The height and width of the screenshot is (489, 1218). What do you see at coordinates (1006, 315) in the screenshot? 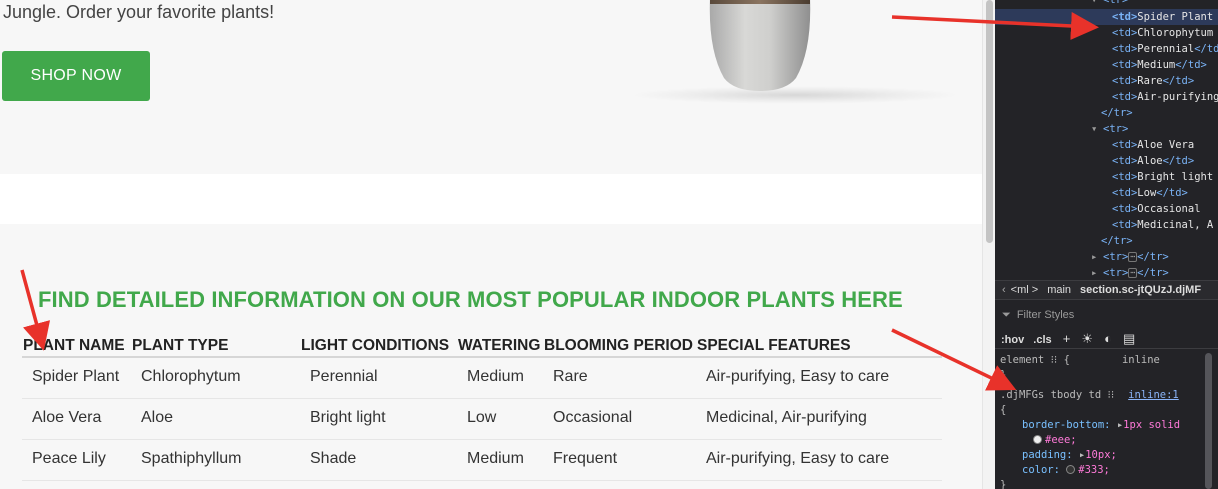
I see `filter-icon: ⏷` at bounding box center [1006, 315].